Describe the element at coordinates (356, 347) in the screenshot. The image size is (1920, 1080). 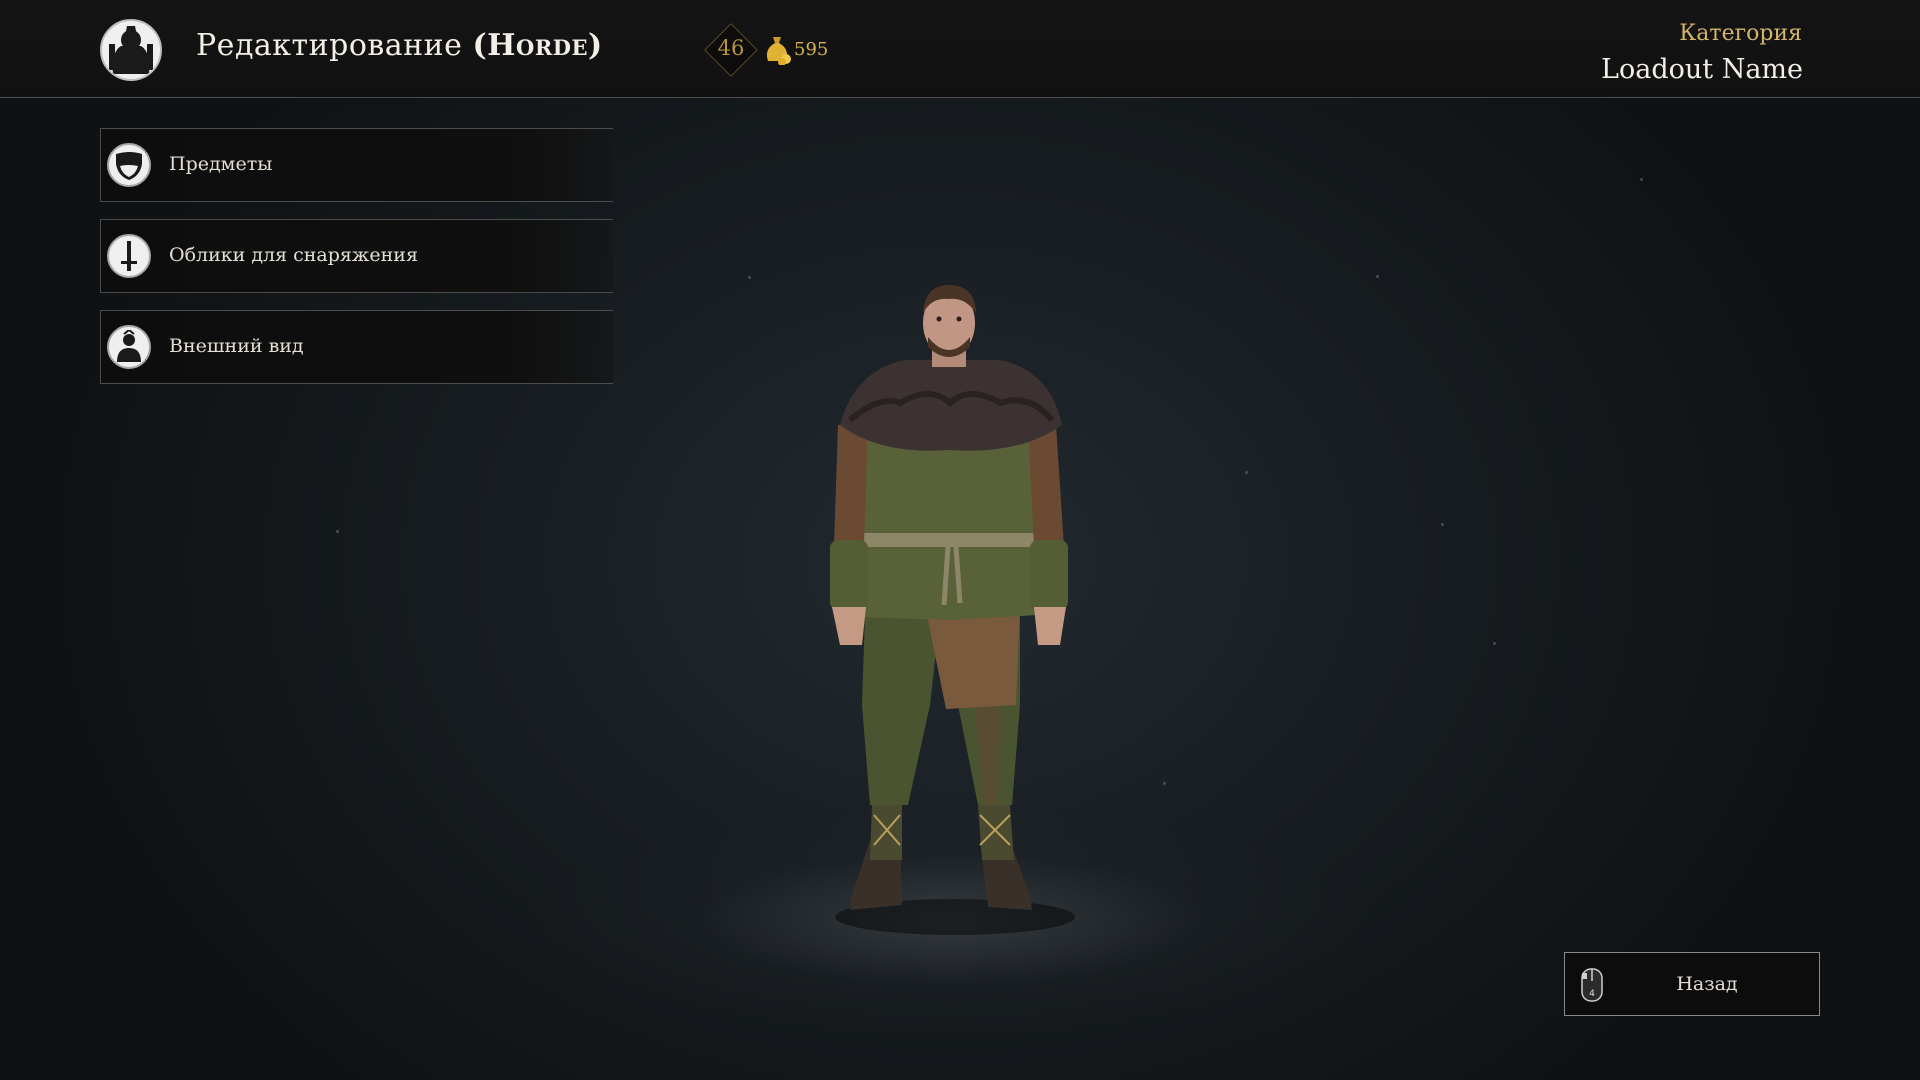
I see `menu-item-appearance: Внешний вид` at that location.